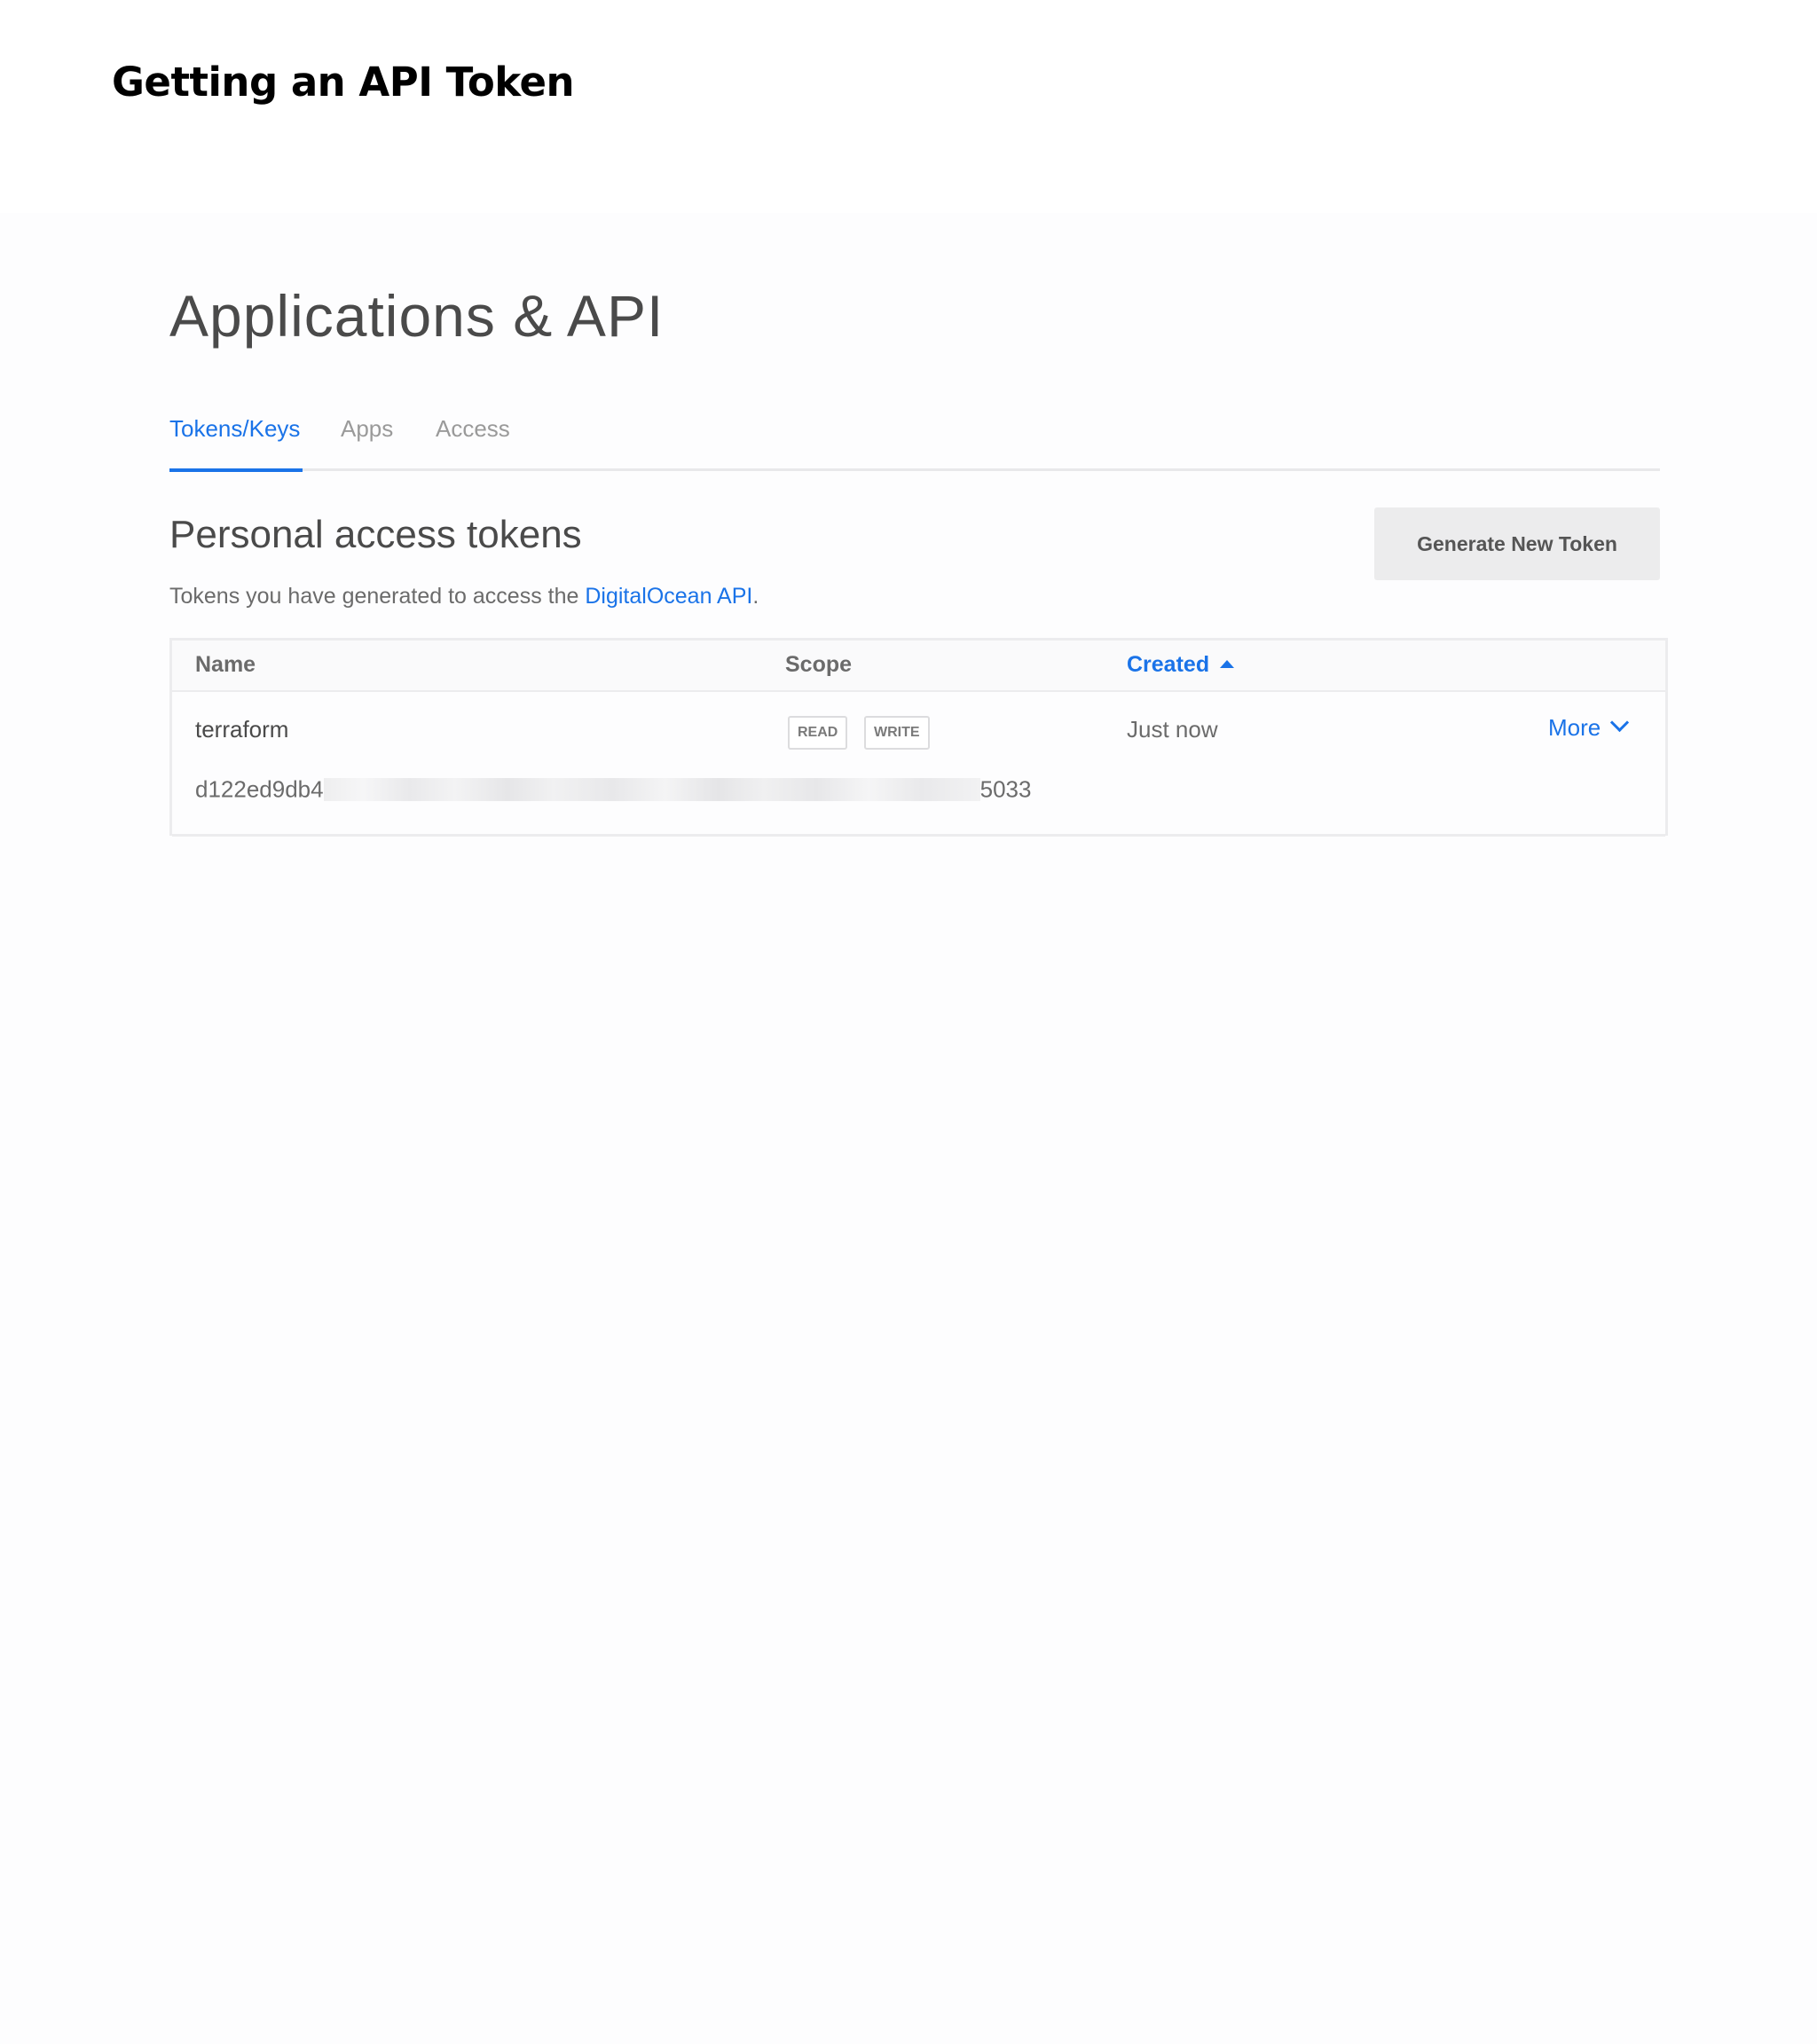 The height and width of the screenshot is (2044, 1817). Describe the element at coordinates (417, 316) in the screenshot. I see `page-title: Applications & API` at that location.